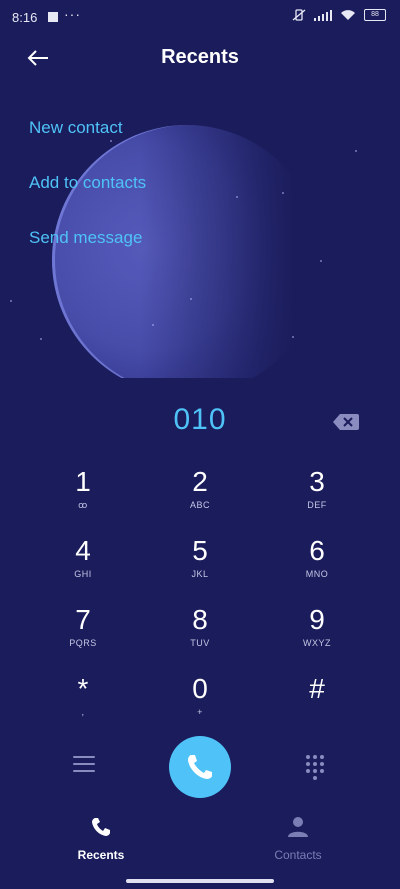 This screenshot has width=400, height=889. Describe the element at coordinates (317, 767) in the screenshot. I see `dialpad-icon` at that location.